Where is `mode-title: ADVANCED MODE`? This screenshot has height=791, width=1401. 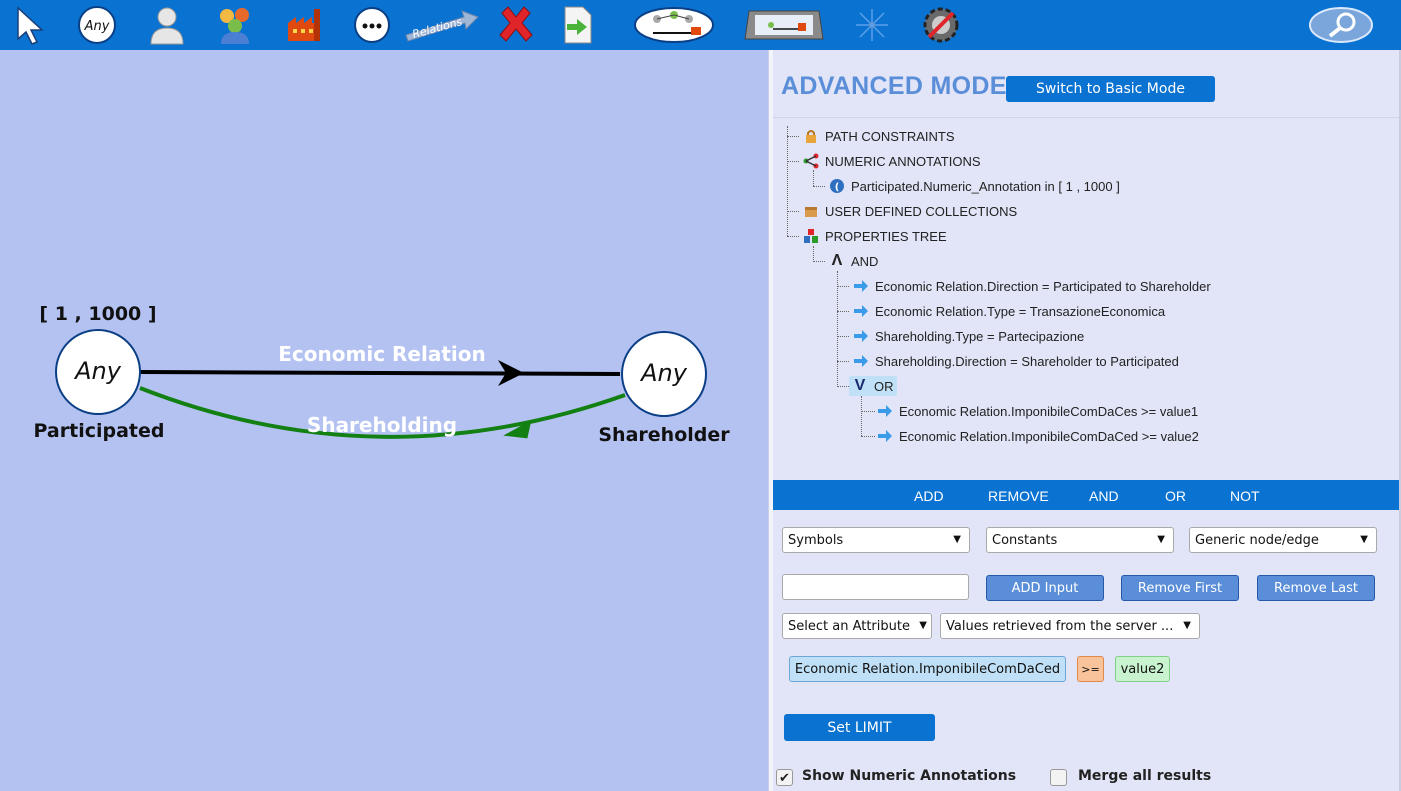
mode-title: ADVANCED MODE is located at coordinates (894, 86).